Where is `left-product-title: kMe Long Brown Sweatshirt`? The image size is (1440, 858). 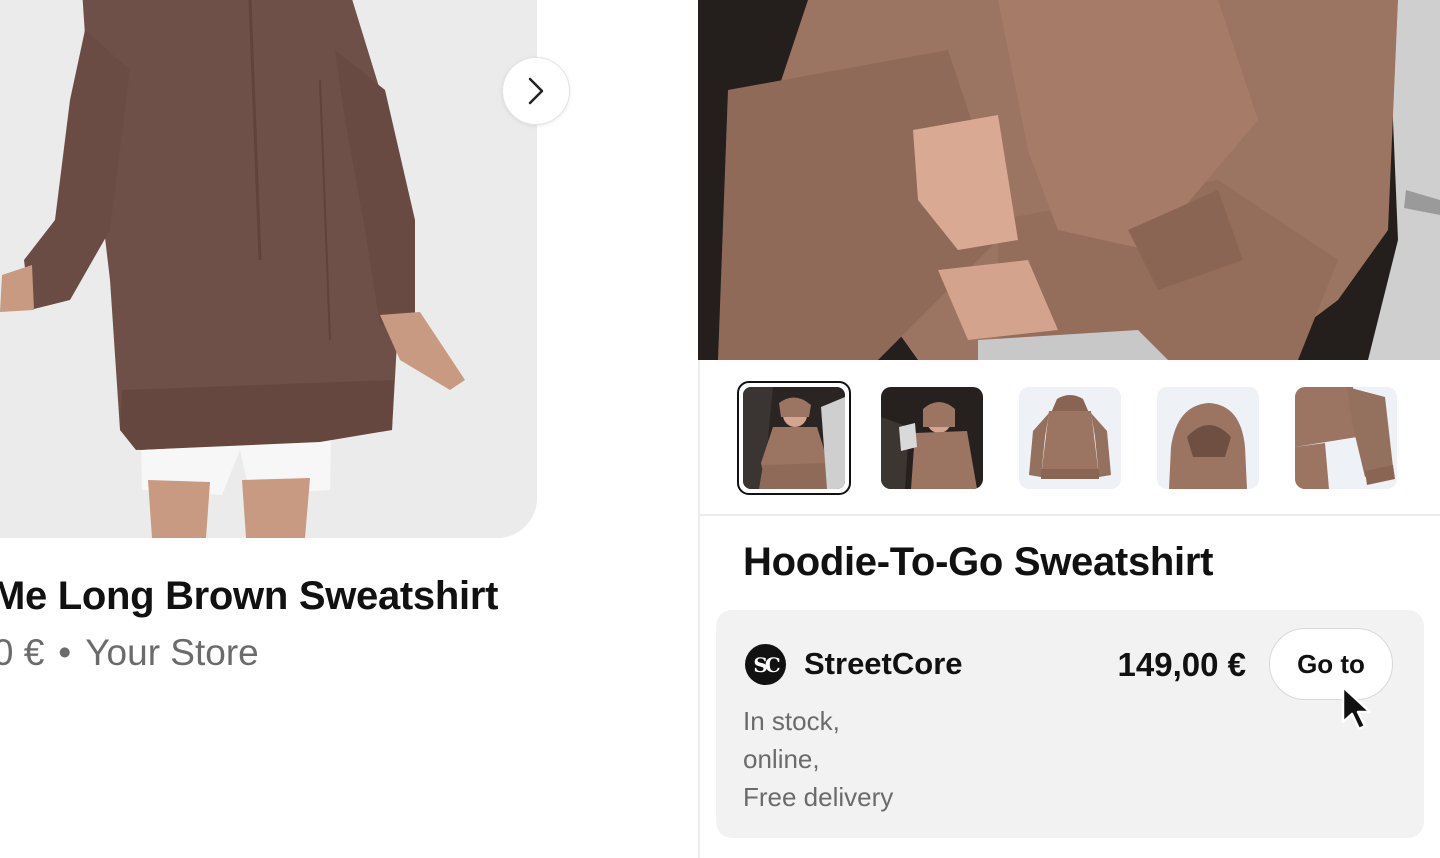
left-product-title: kMe Long Brown Sweatshirt is located at coordinates (249, 596).